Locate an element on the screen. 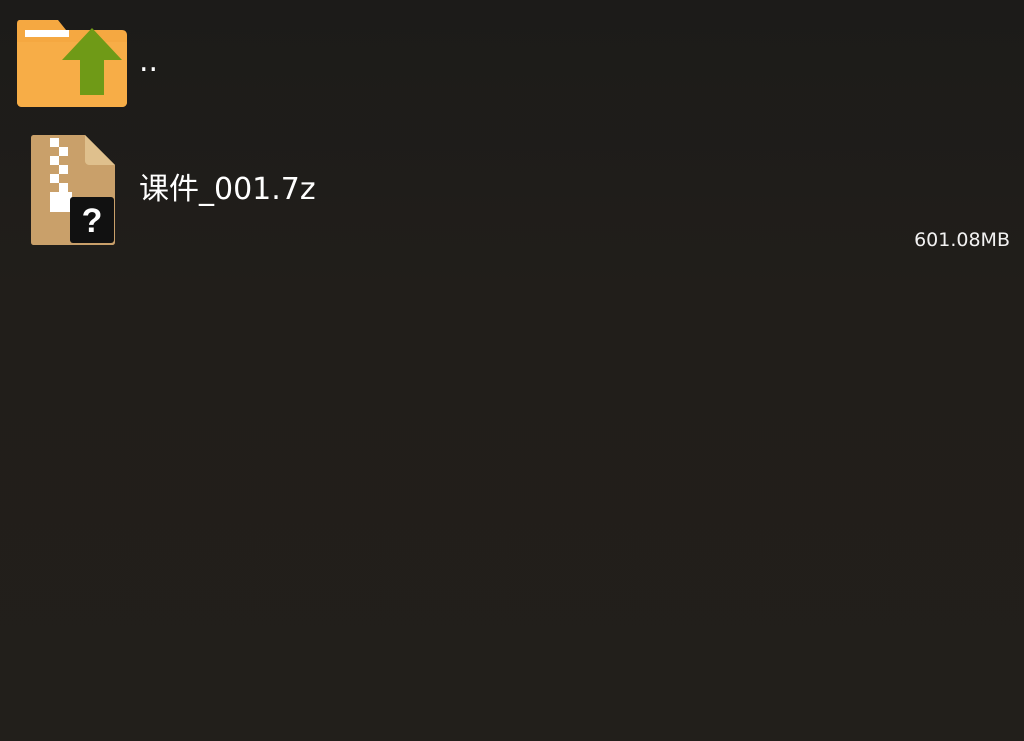 The image size is (1024, 741). file-name: 课件_001.7z is located at coordinates (227, 189).